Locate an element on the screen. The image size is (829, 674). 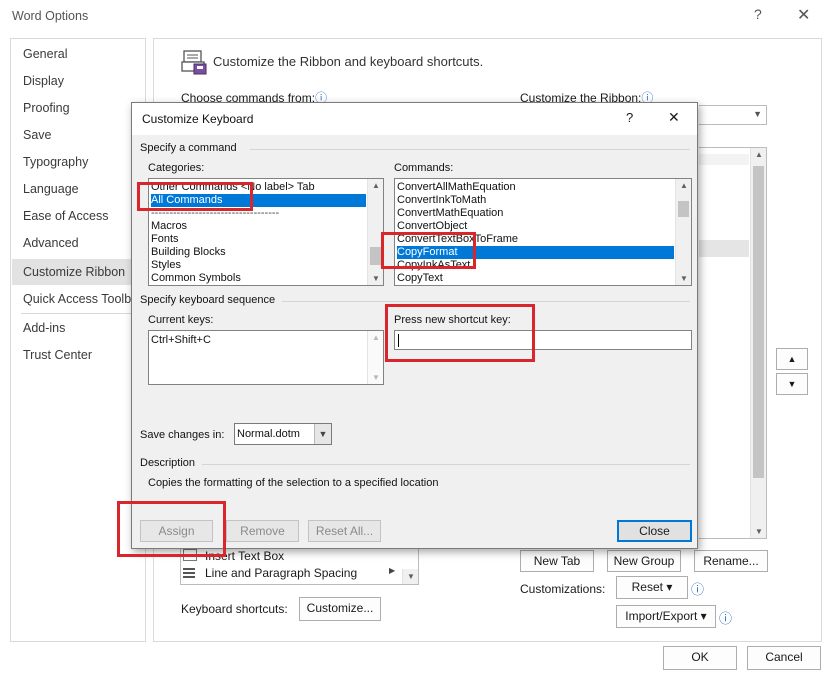
nav-item-add-ins: Add-ins is located at coordinates (44, 328).